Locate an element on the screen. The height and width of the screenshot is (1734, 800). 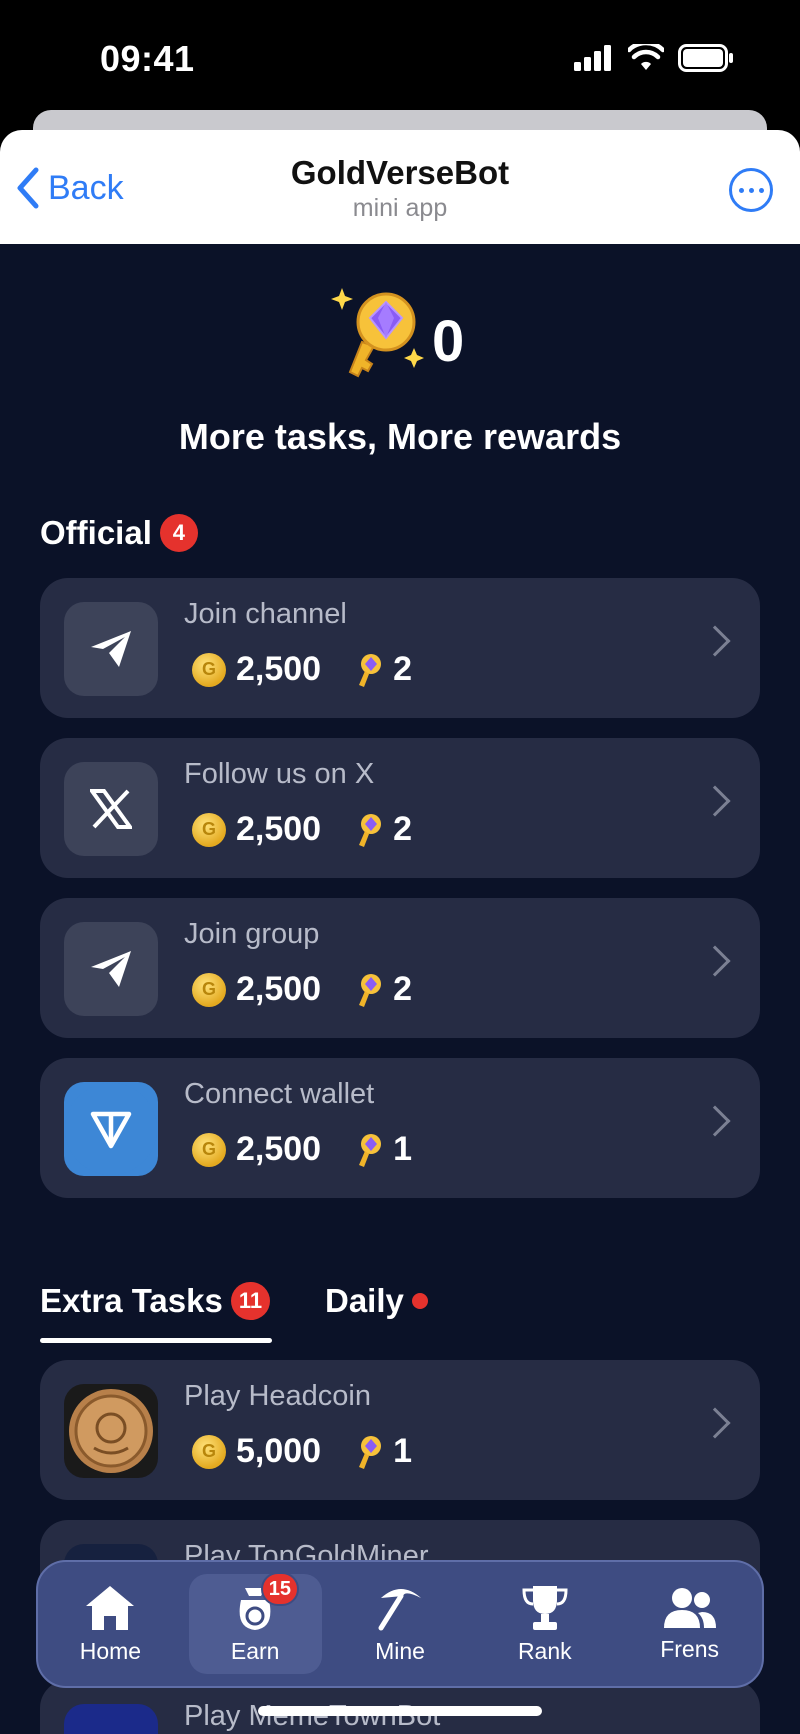
official-section-title: Official 4 is located at coordinates (119, 533).